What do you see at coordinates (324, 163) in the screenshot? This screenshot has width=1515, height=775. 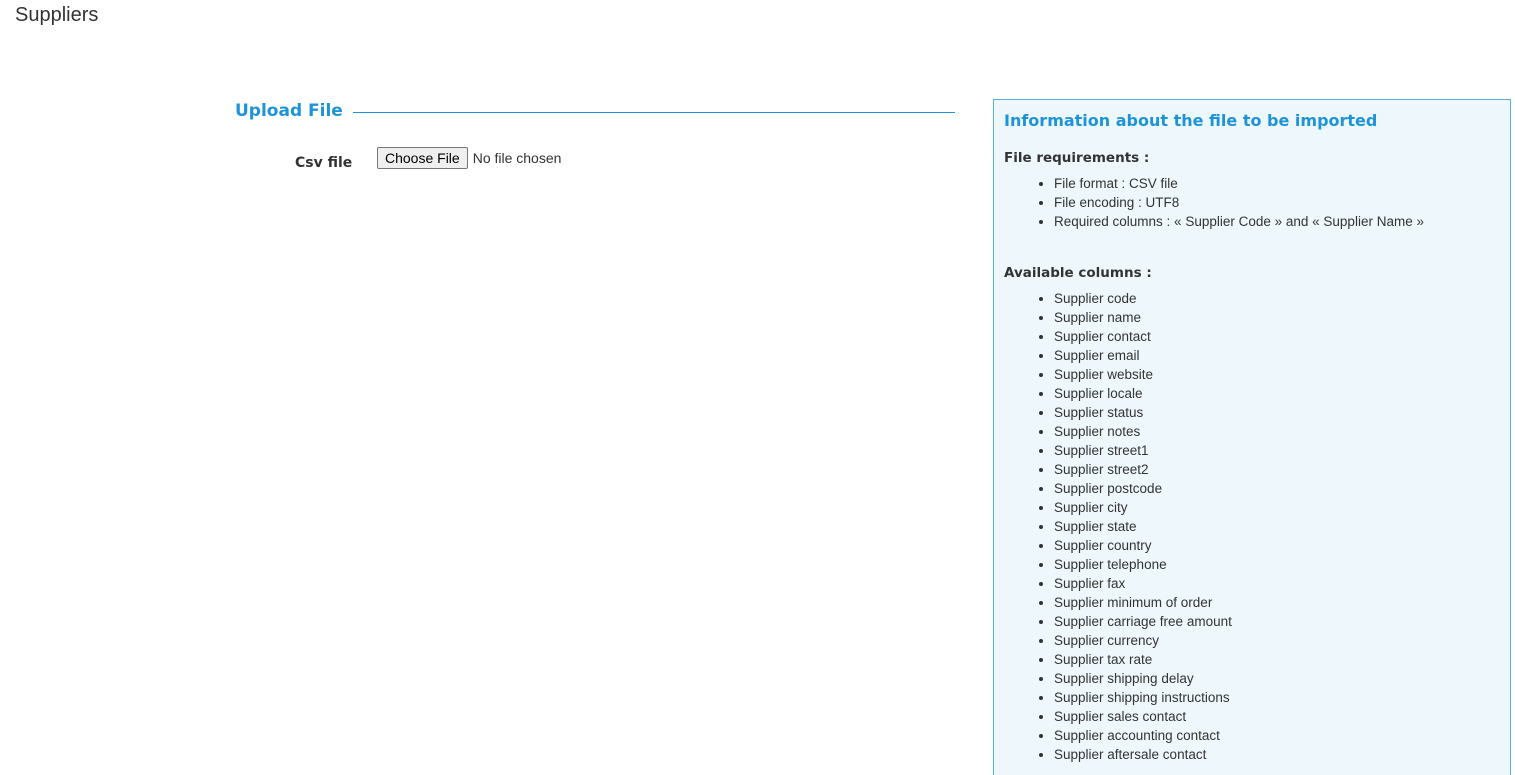 I see `csv-file-label: Csv file` at bounding box center [324, 163].